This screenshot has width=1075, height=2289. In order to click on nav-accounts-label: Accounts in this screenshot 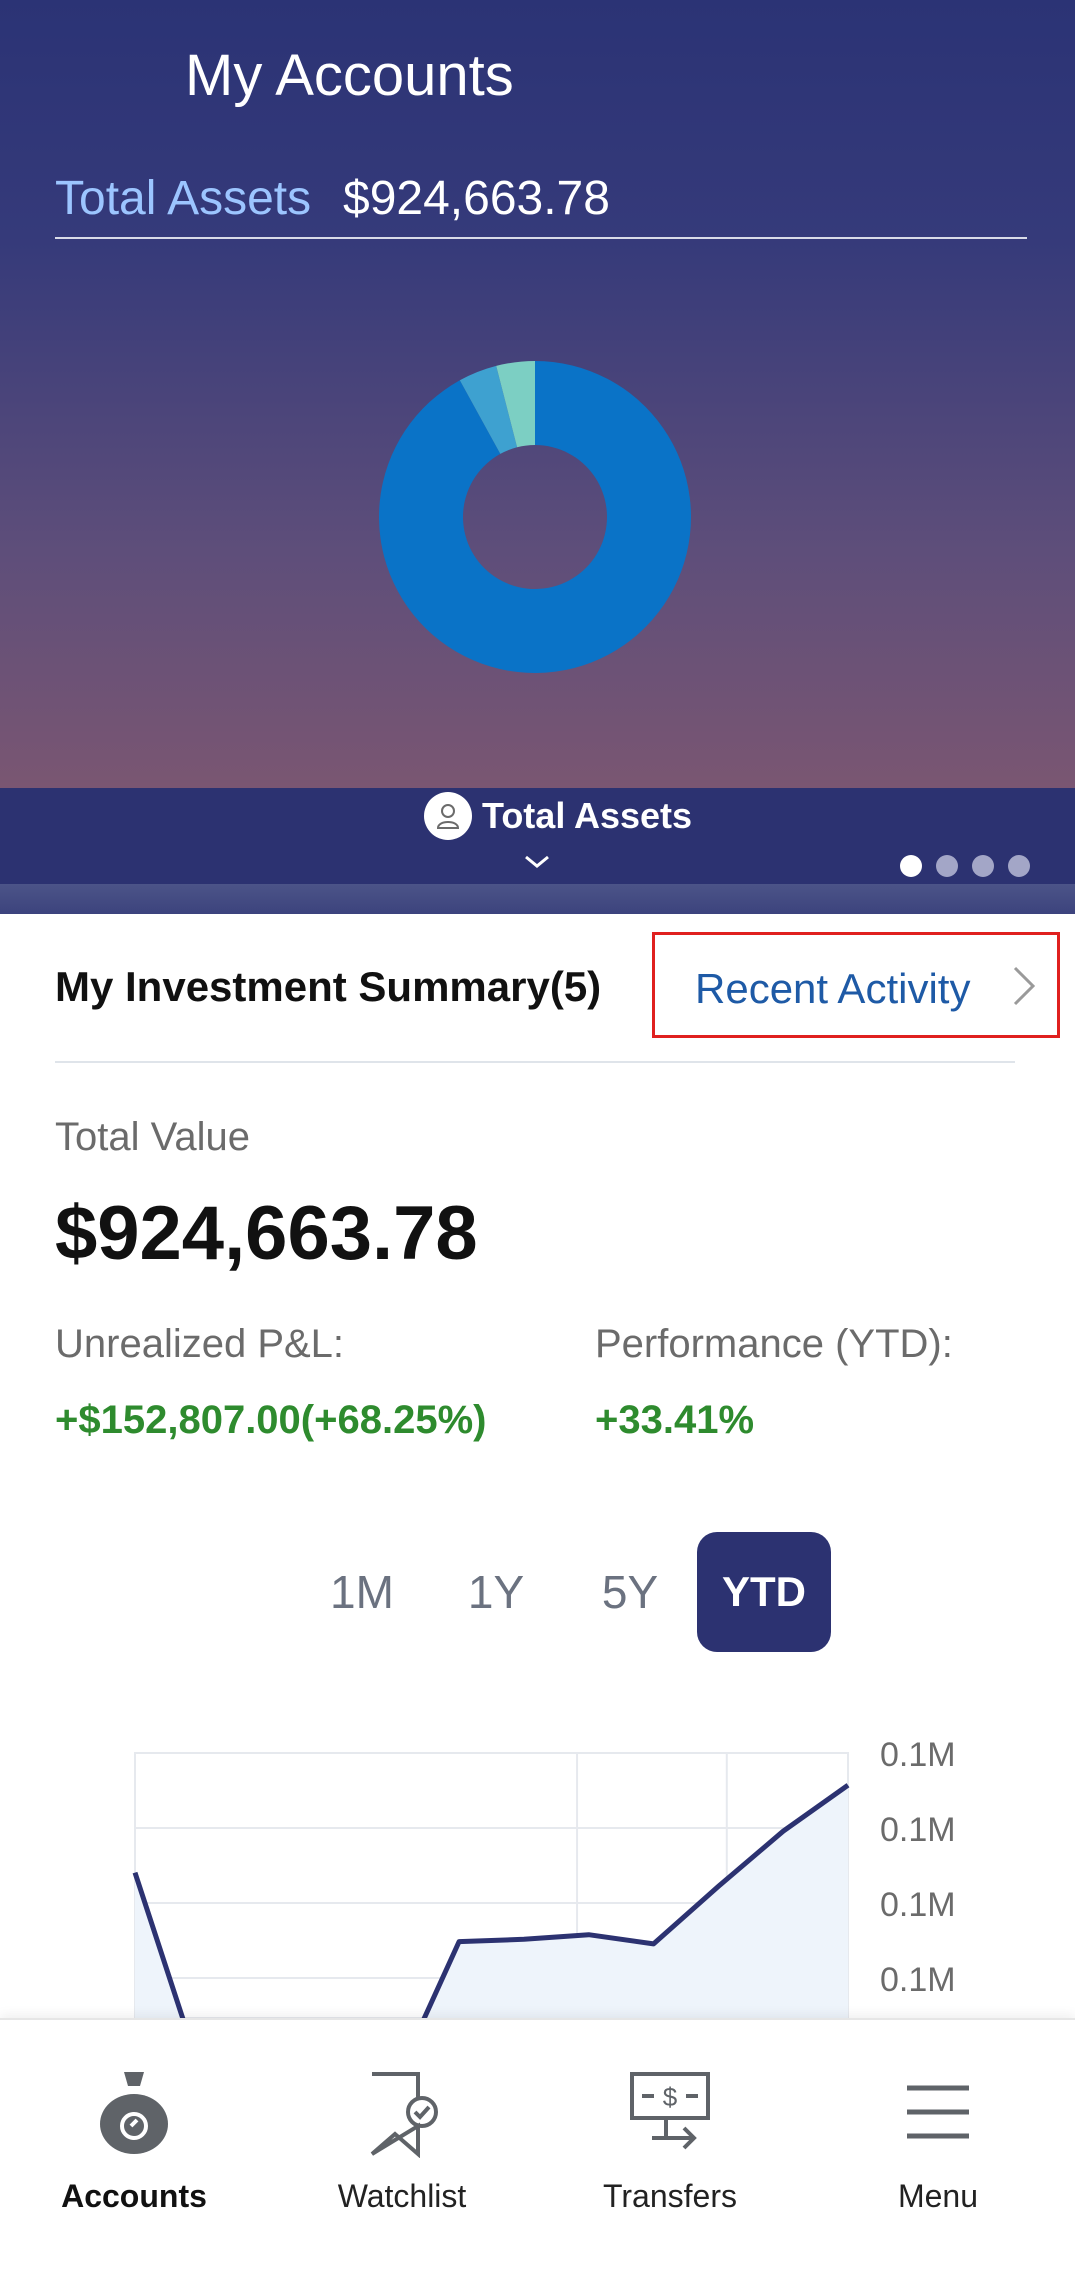, I will do `click(134, 2196)`.